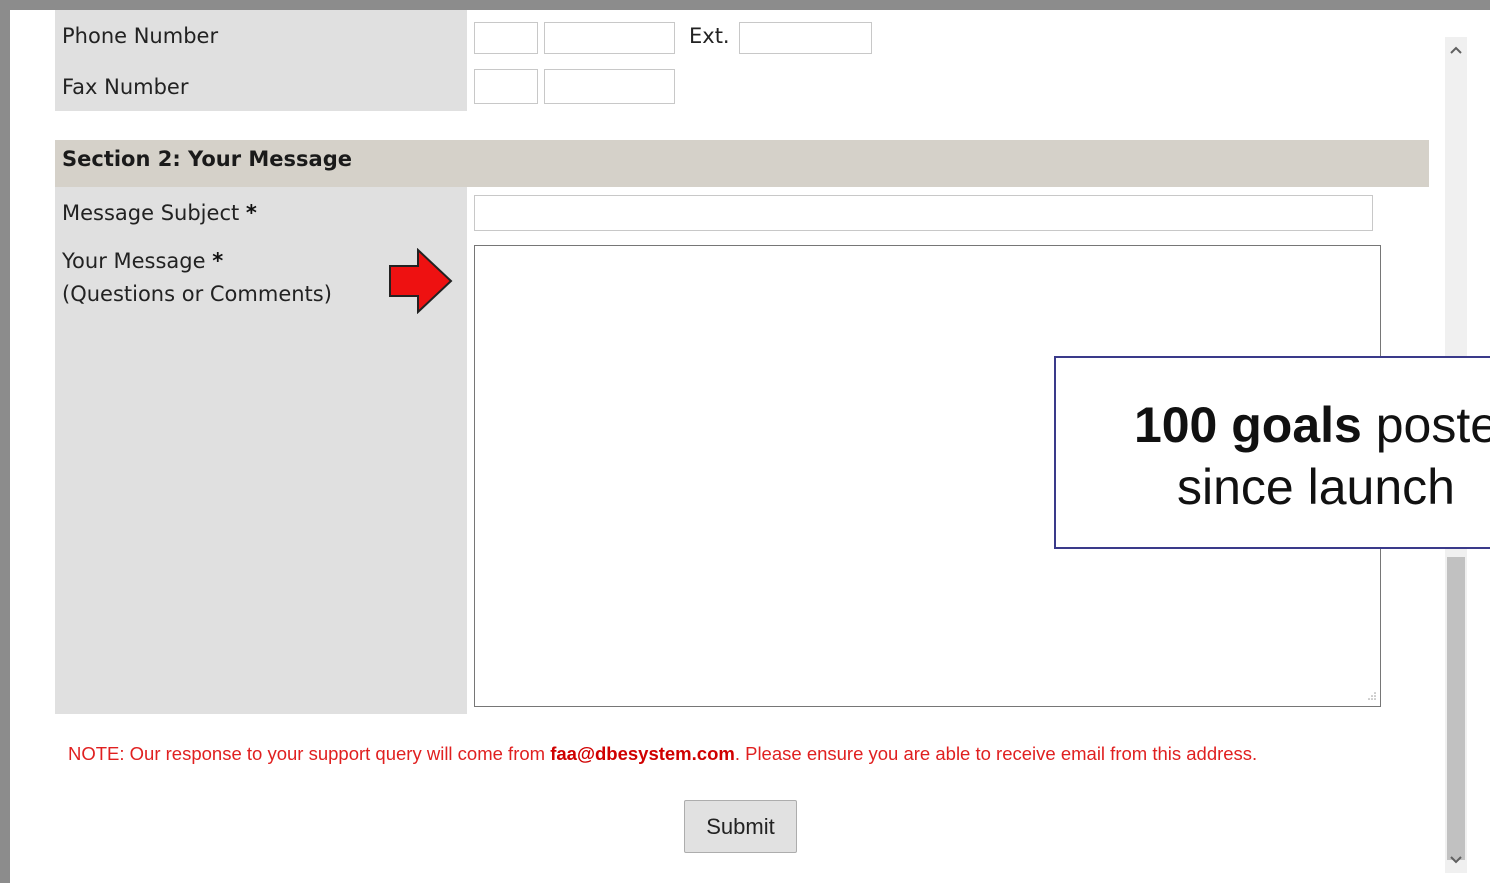  Describe the element at coordinates (134, 261) in the screenshot. I see `message-label-text: Your Message` at that location.